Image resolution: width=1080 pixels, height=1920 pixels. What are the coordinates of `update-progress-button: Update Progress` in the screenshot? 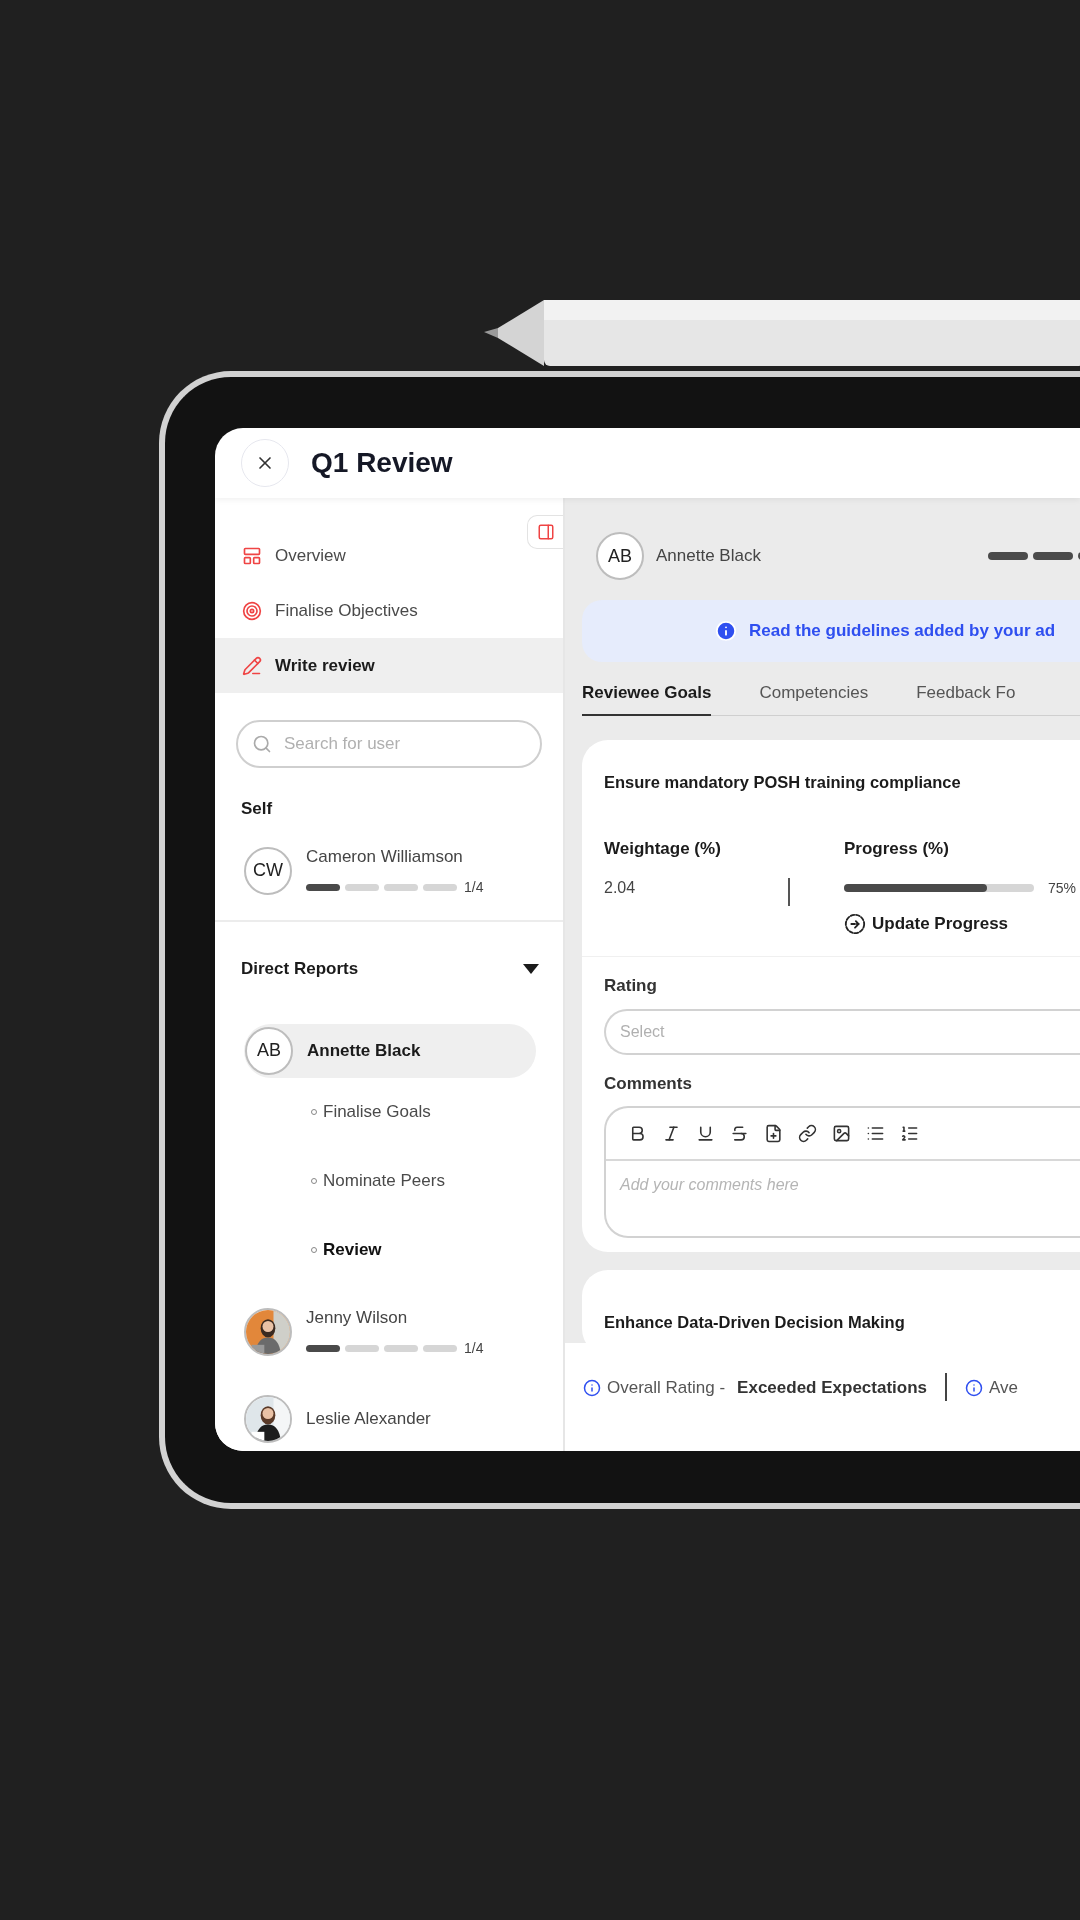 It's located at (960, 923).